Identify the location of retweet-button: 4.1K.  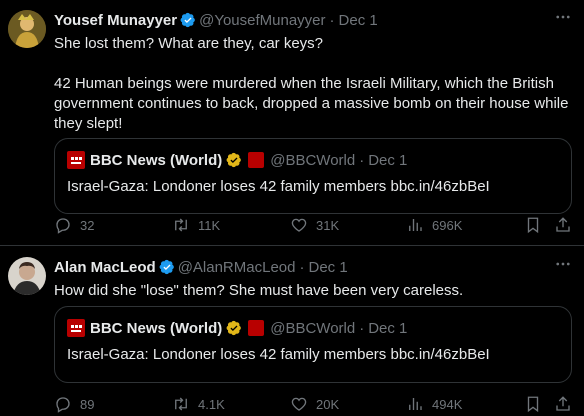
(198, 404).